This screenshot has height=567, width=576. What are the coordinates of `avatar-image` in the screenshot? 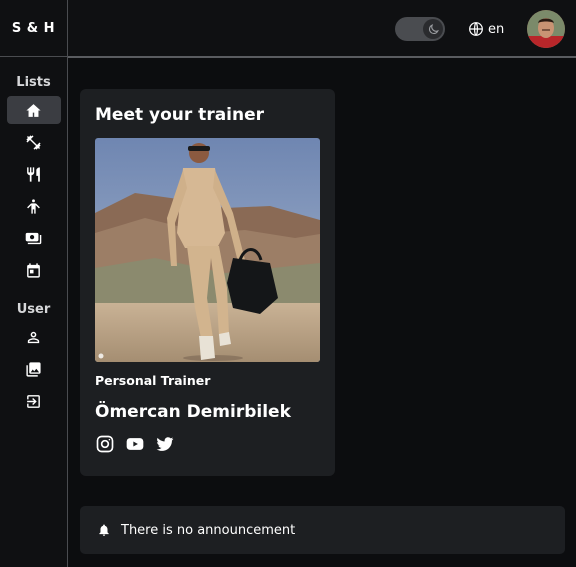 It's located at (546, 29).